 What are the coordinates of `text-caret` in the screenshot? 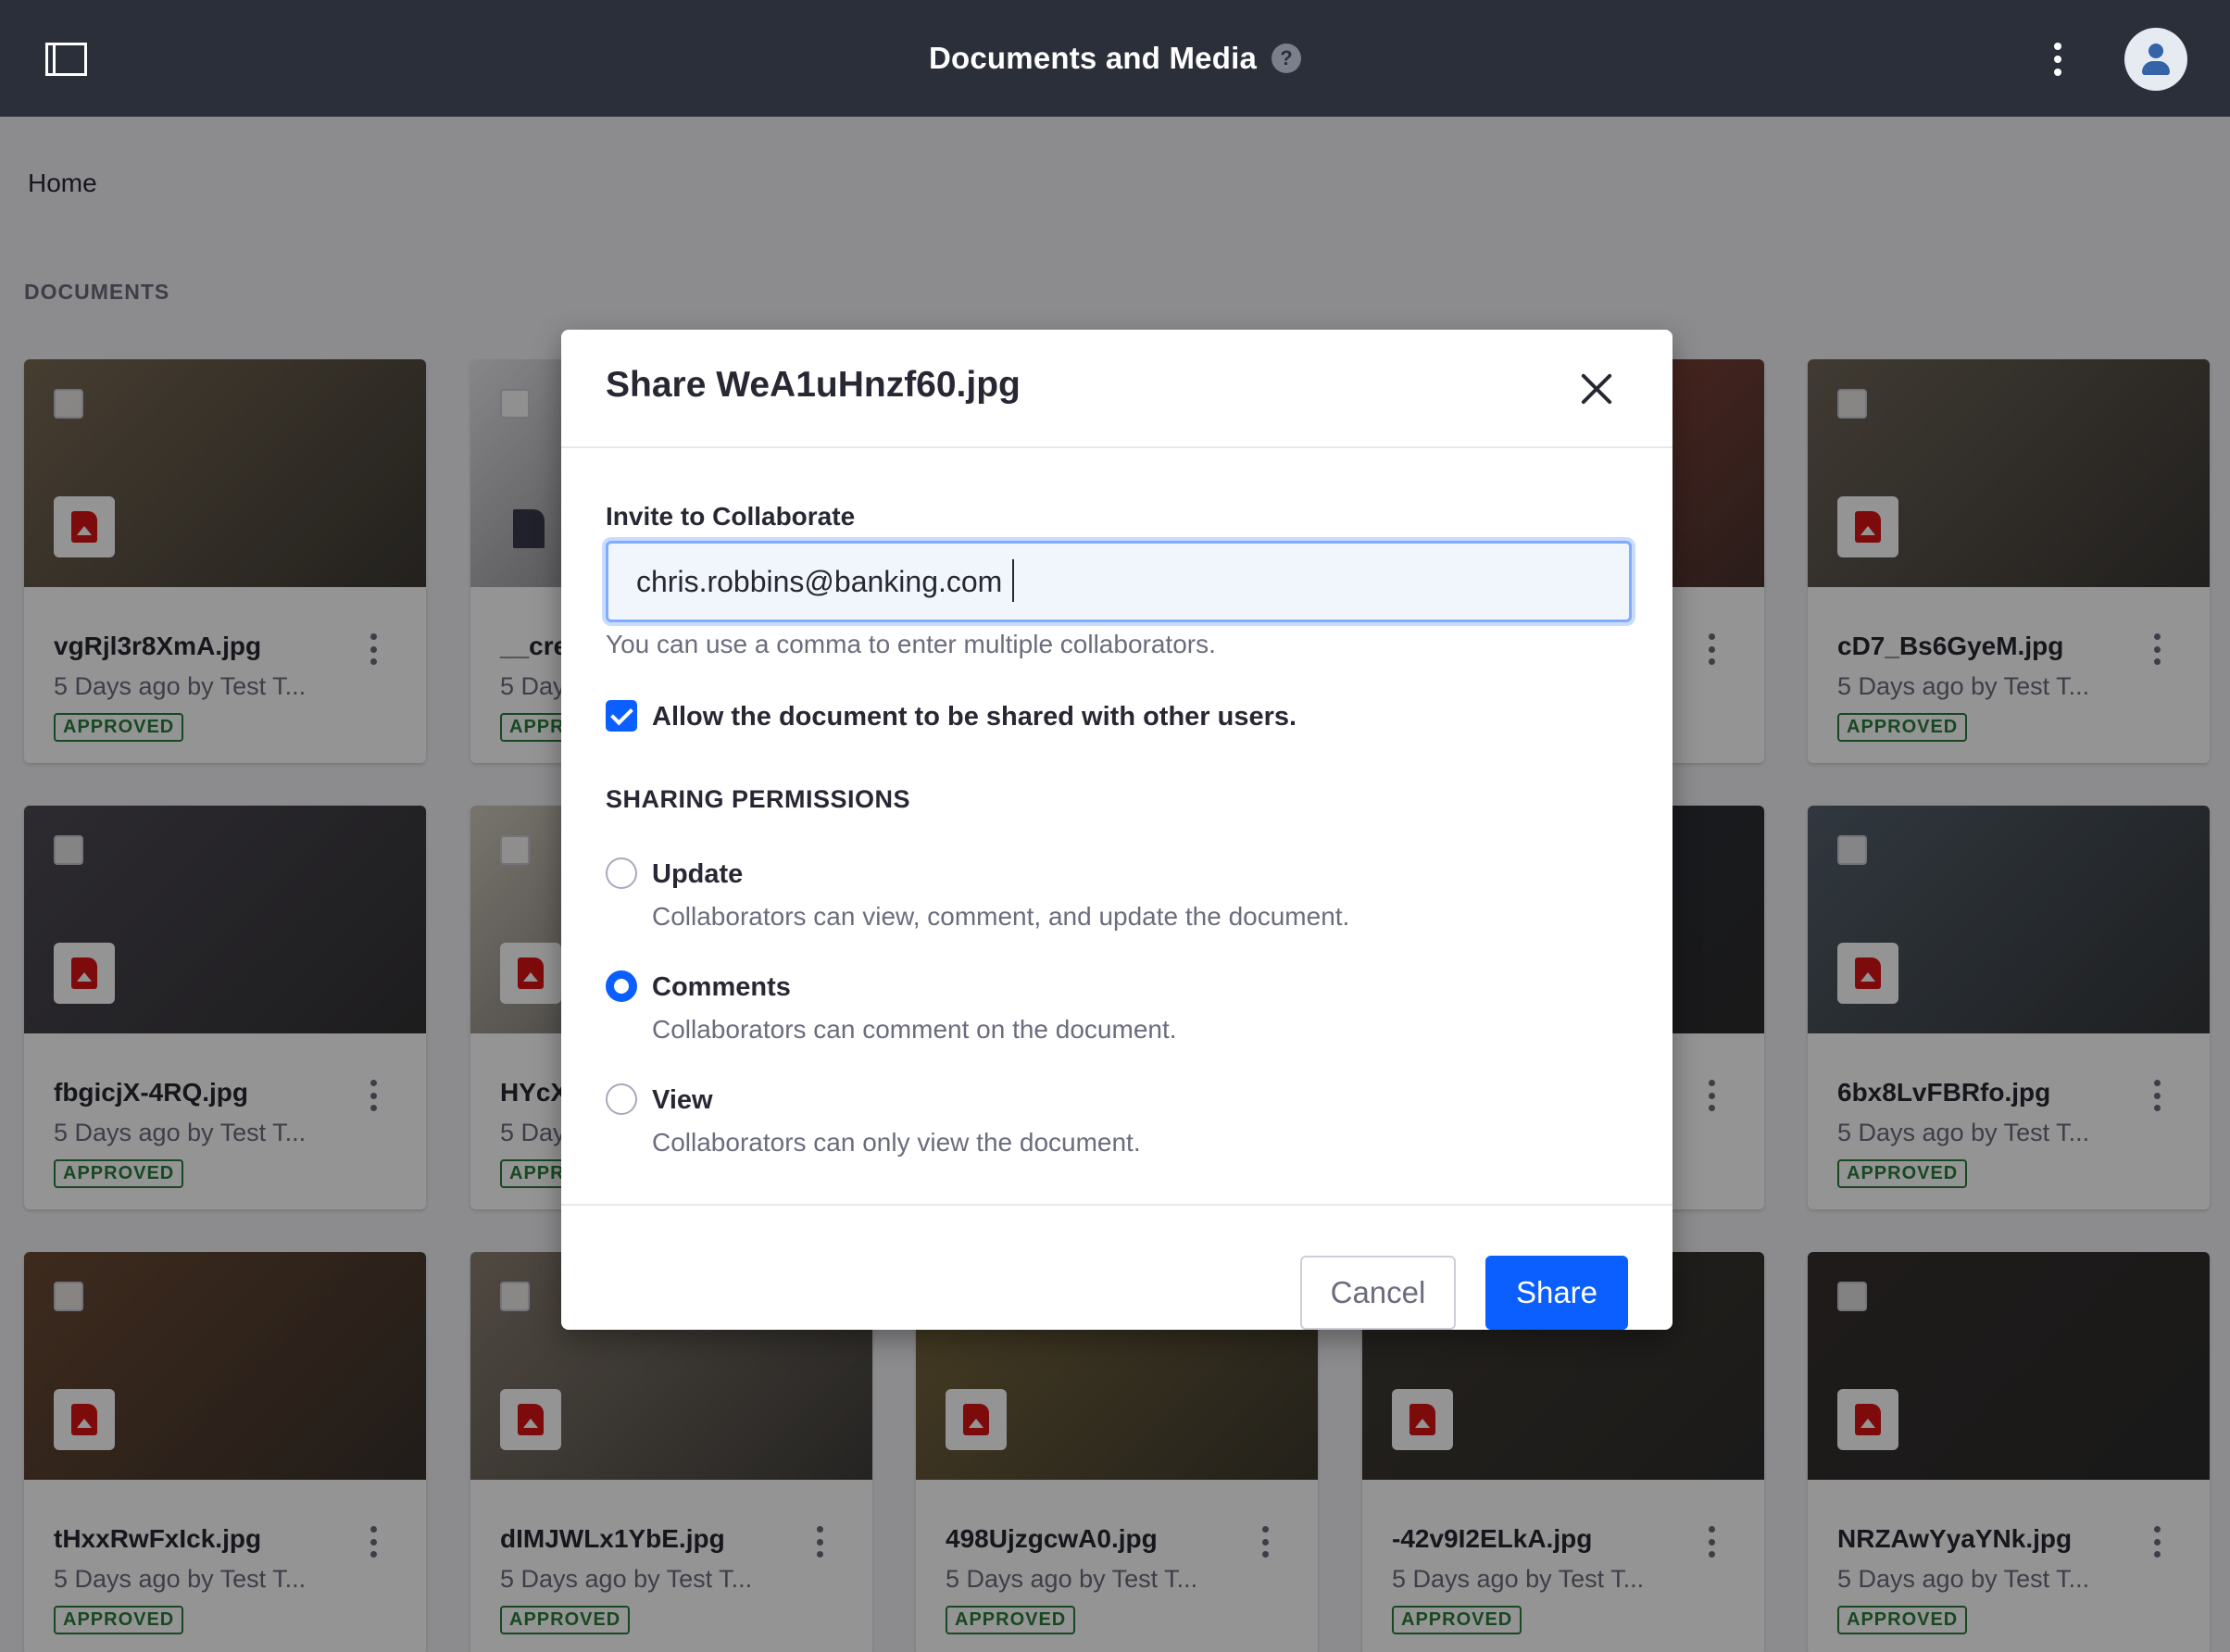 It's located at (1013, 580).